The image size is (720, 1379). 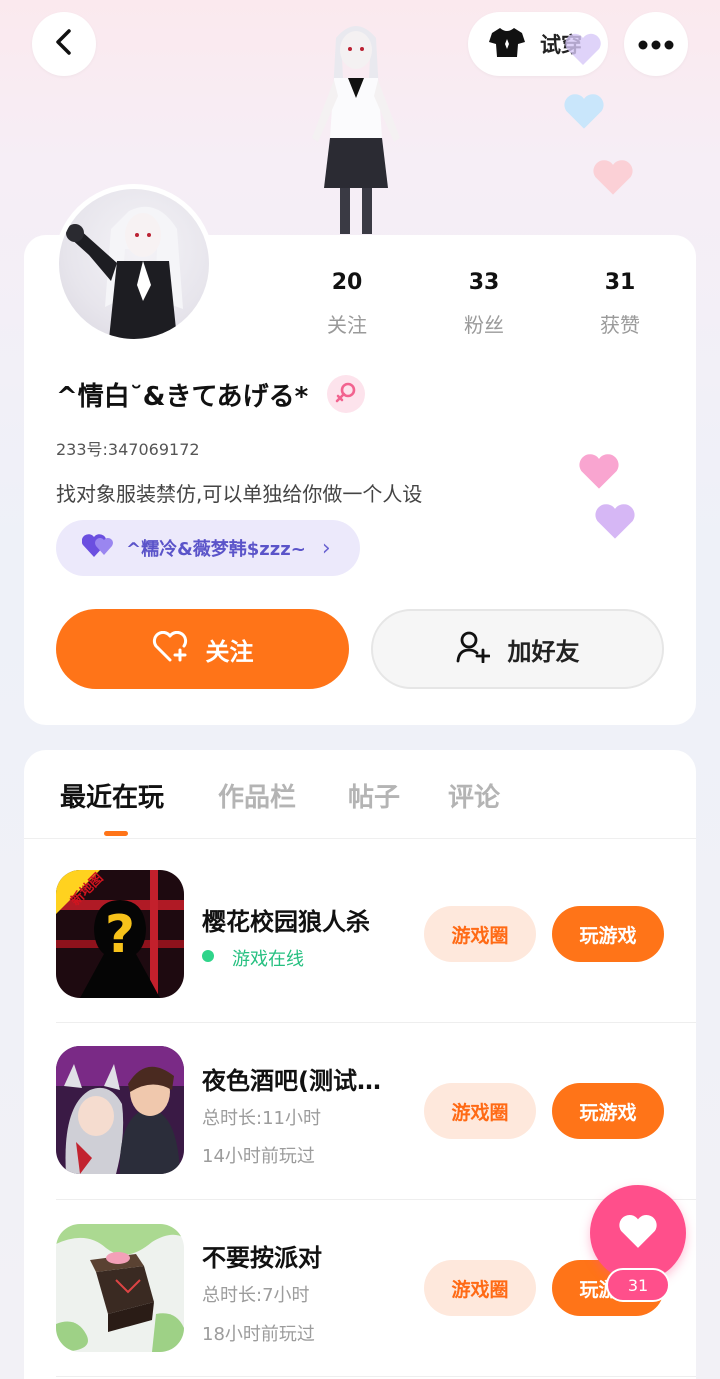 I want to click on tab-posts: 帖子, so click(x=374, y=795).